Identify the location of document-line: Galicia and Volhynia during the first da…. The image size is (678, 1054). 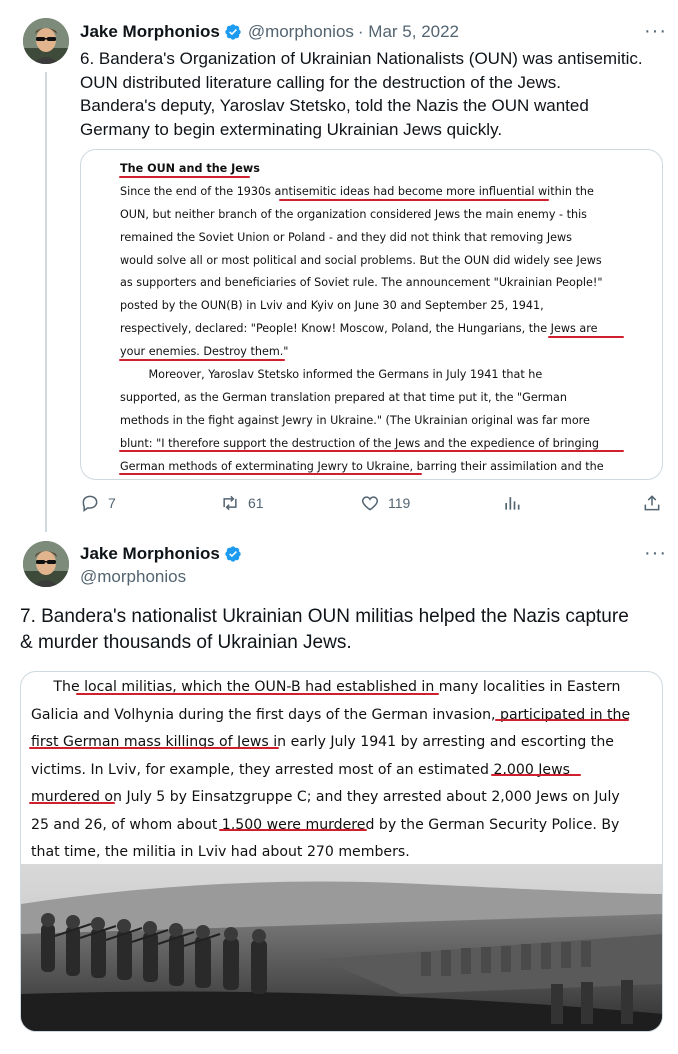
(331, 714).